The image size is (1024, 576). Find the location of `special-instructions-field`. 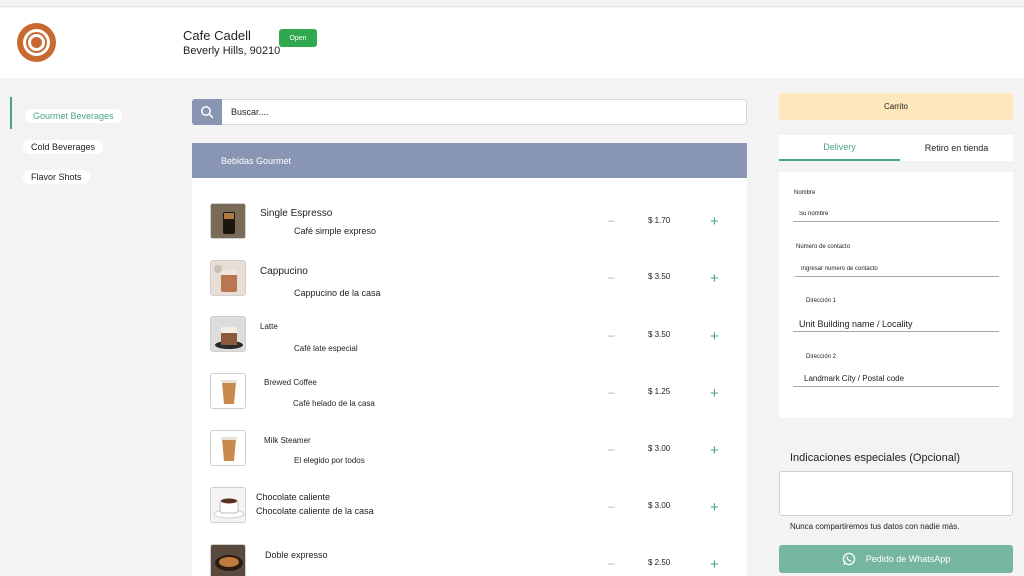

special-instructions-field is located at coordinates (896, 493).